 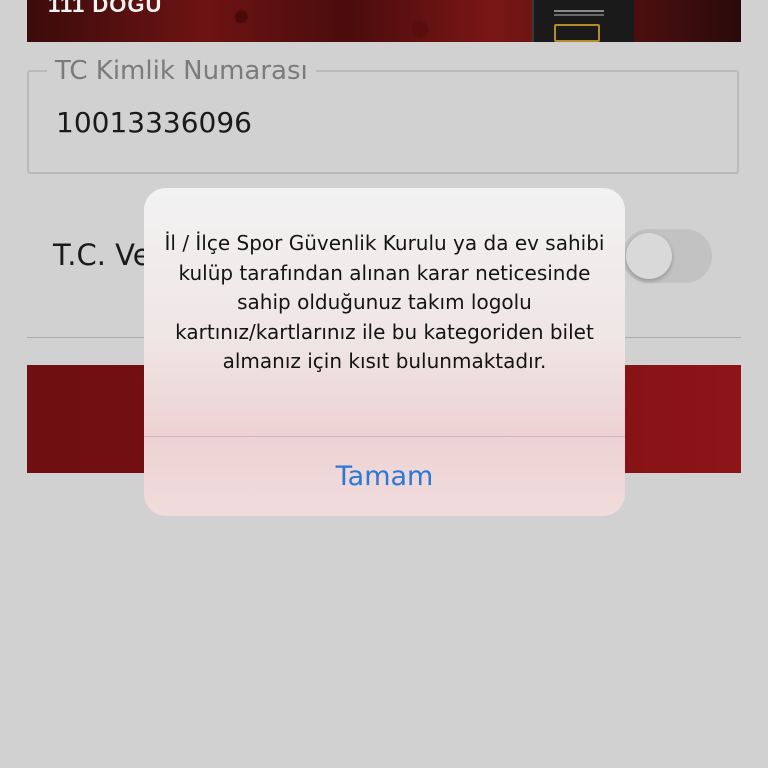 I want to click on toggle-row-label: T.C. Ve, so click(x=102, y=255).